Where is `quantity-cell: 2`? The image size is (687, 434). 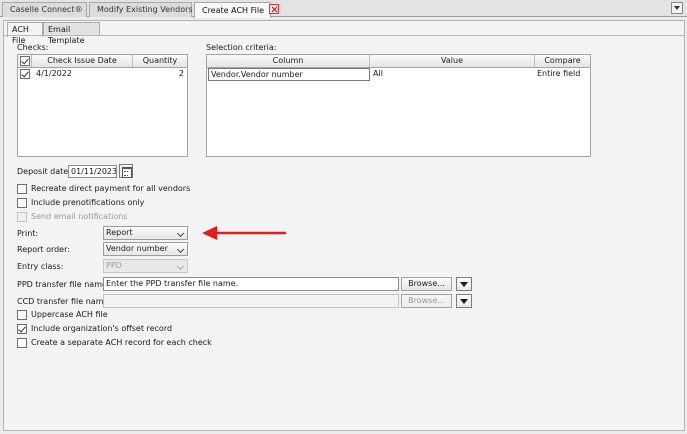
quantity-cell: 2 is located at coordinates (181, 73).